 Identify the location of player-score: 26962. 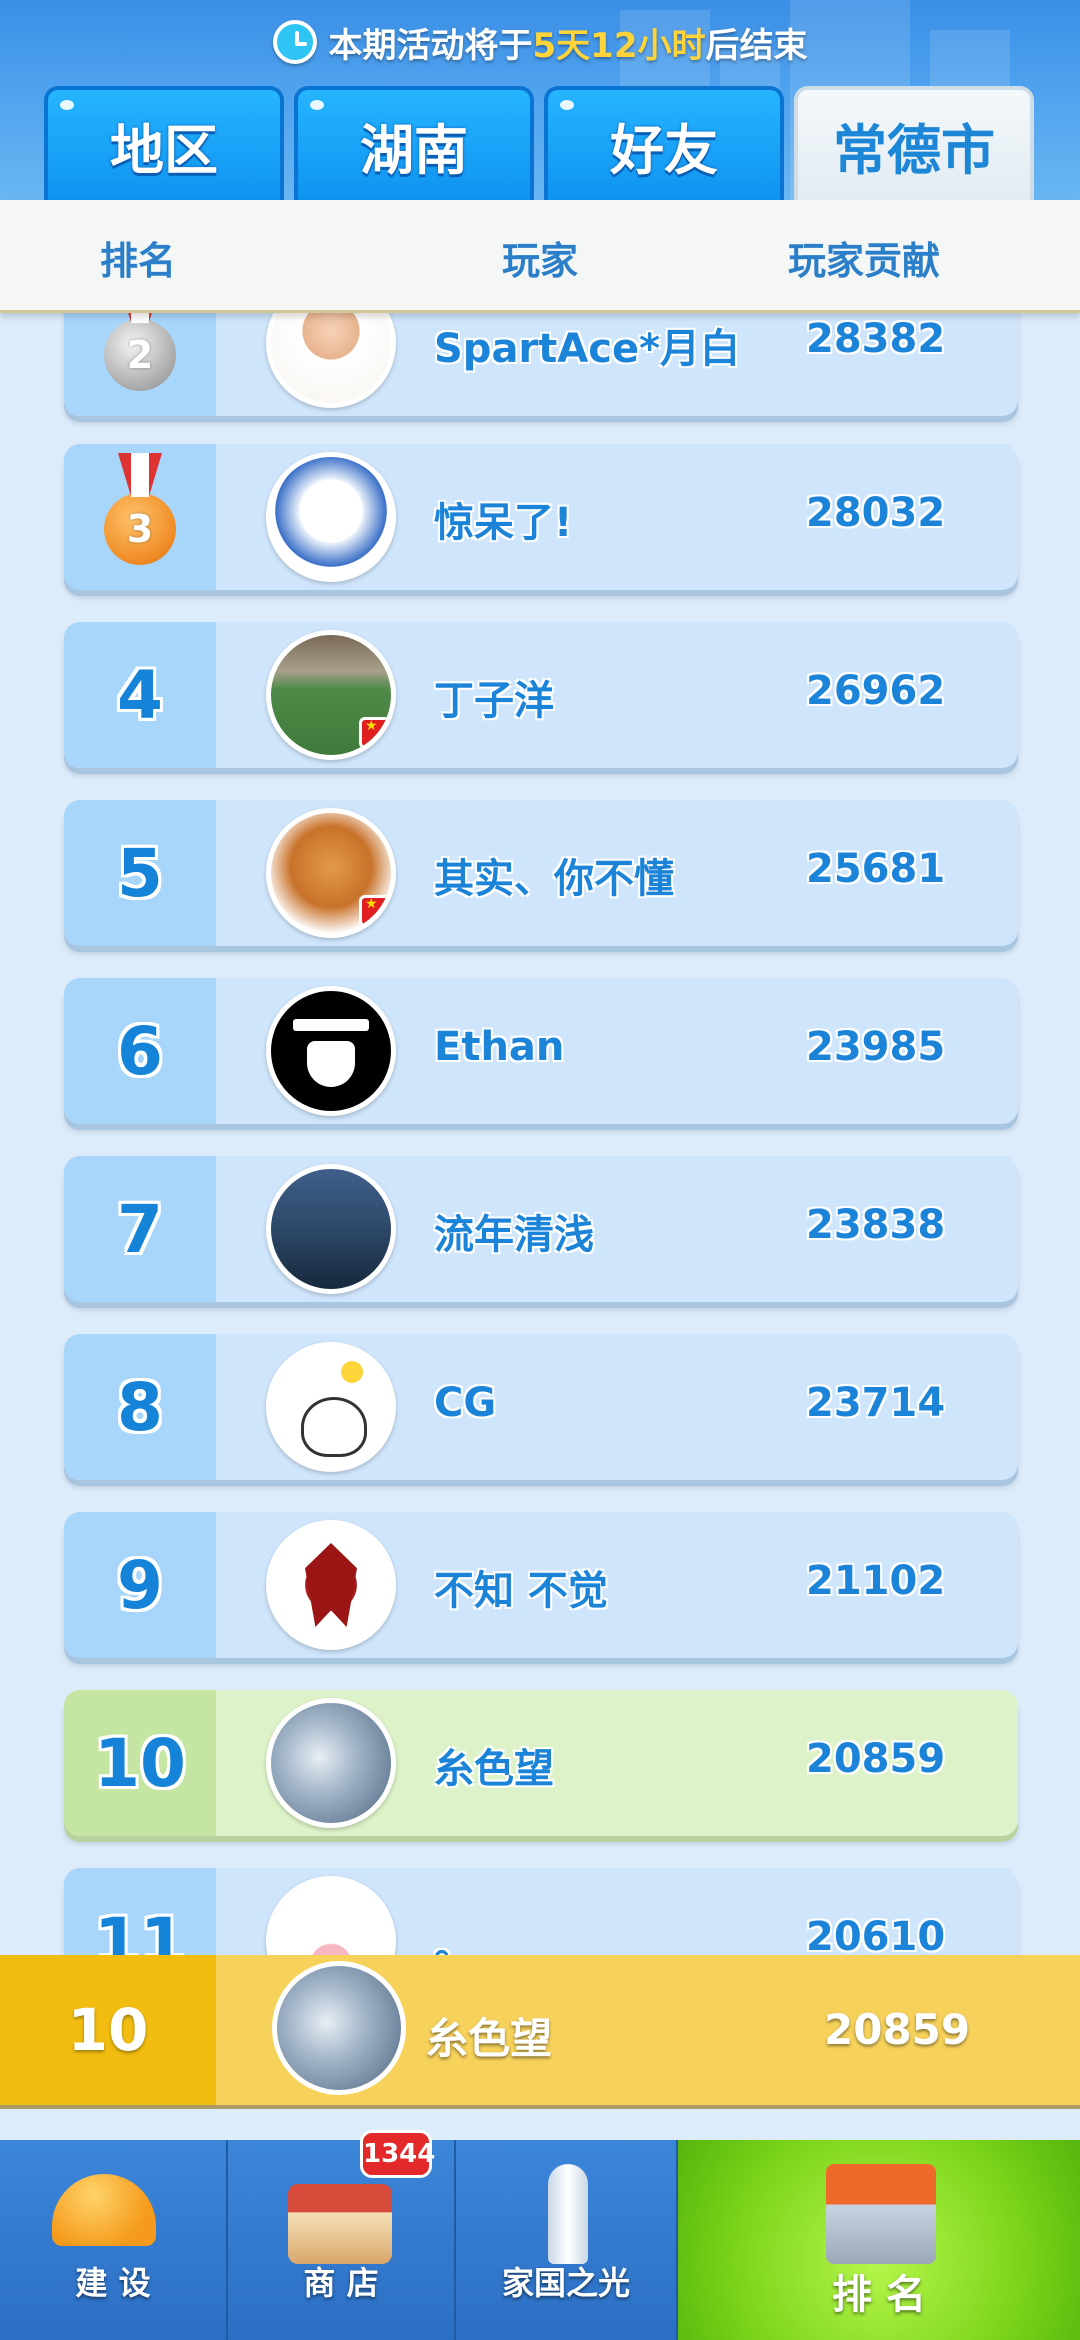
(876, 691).